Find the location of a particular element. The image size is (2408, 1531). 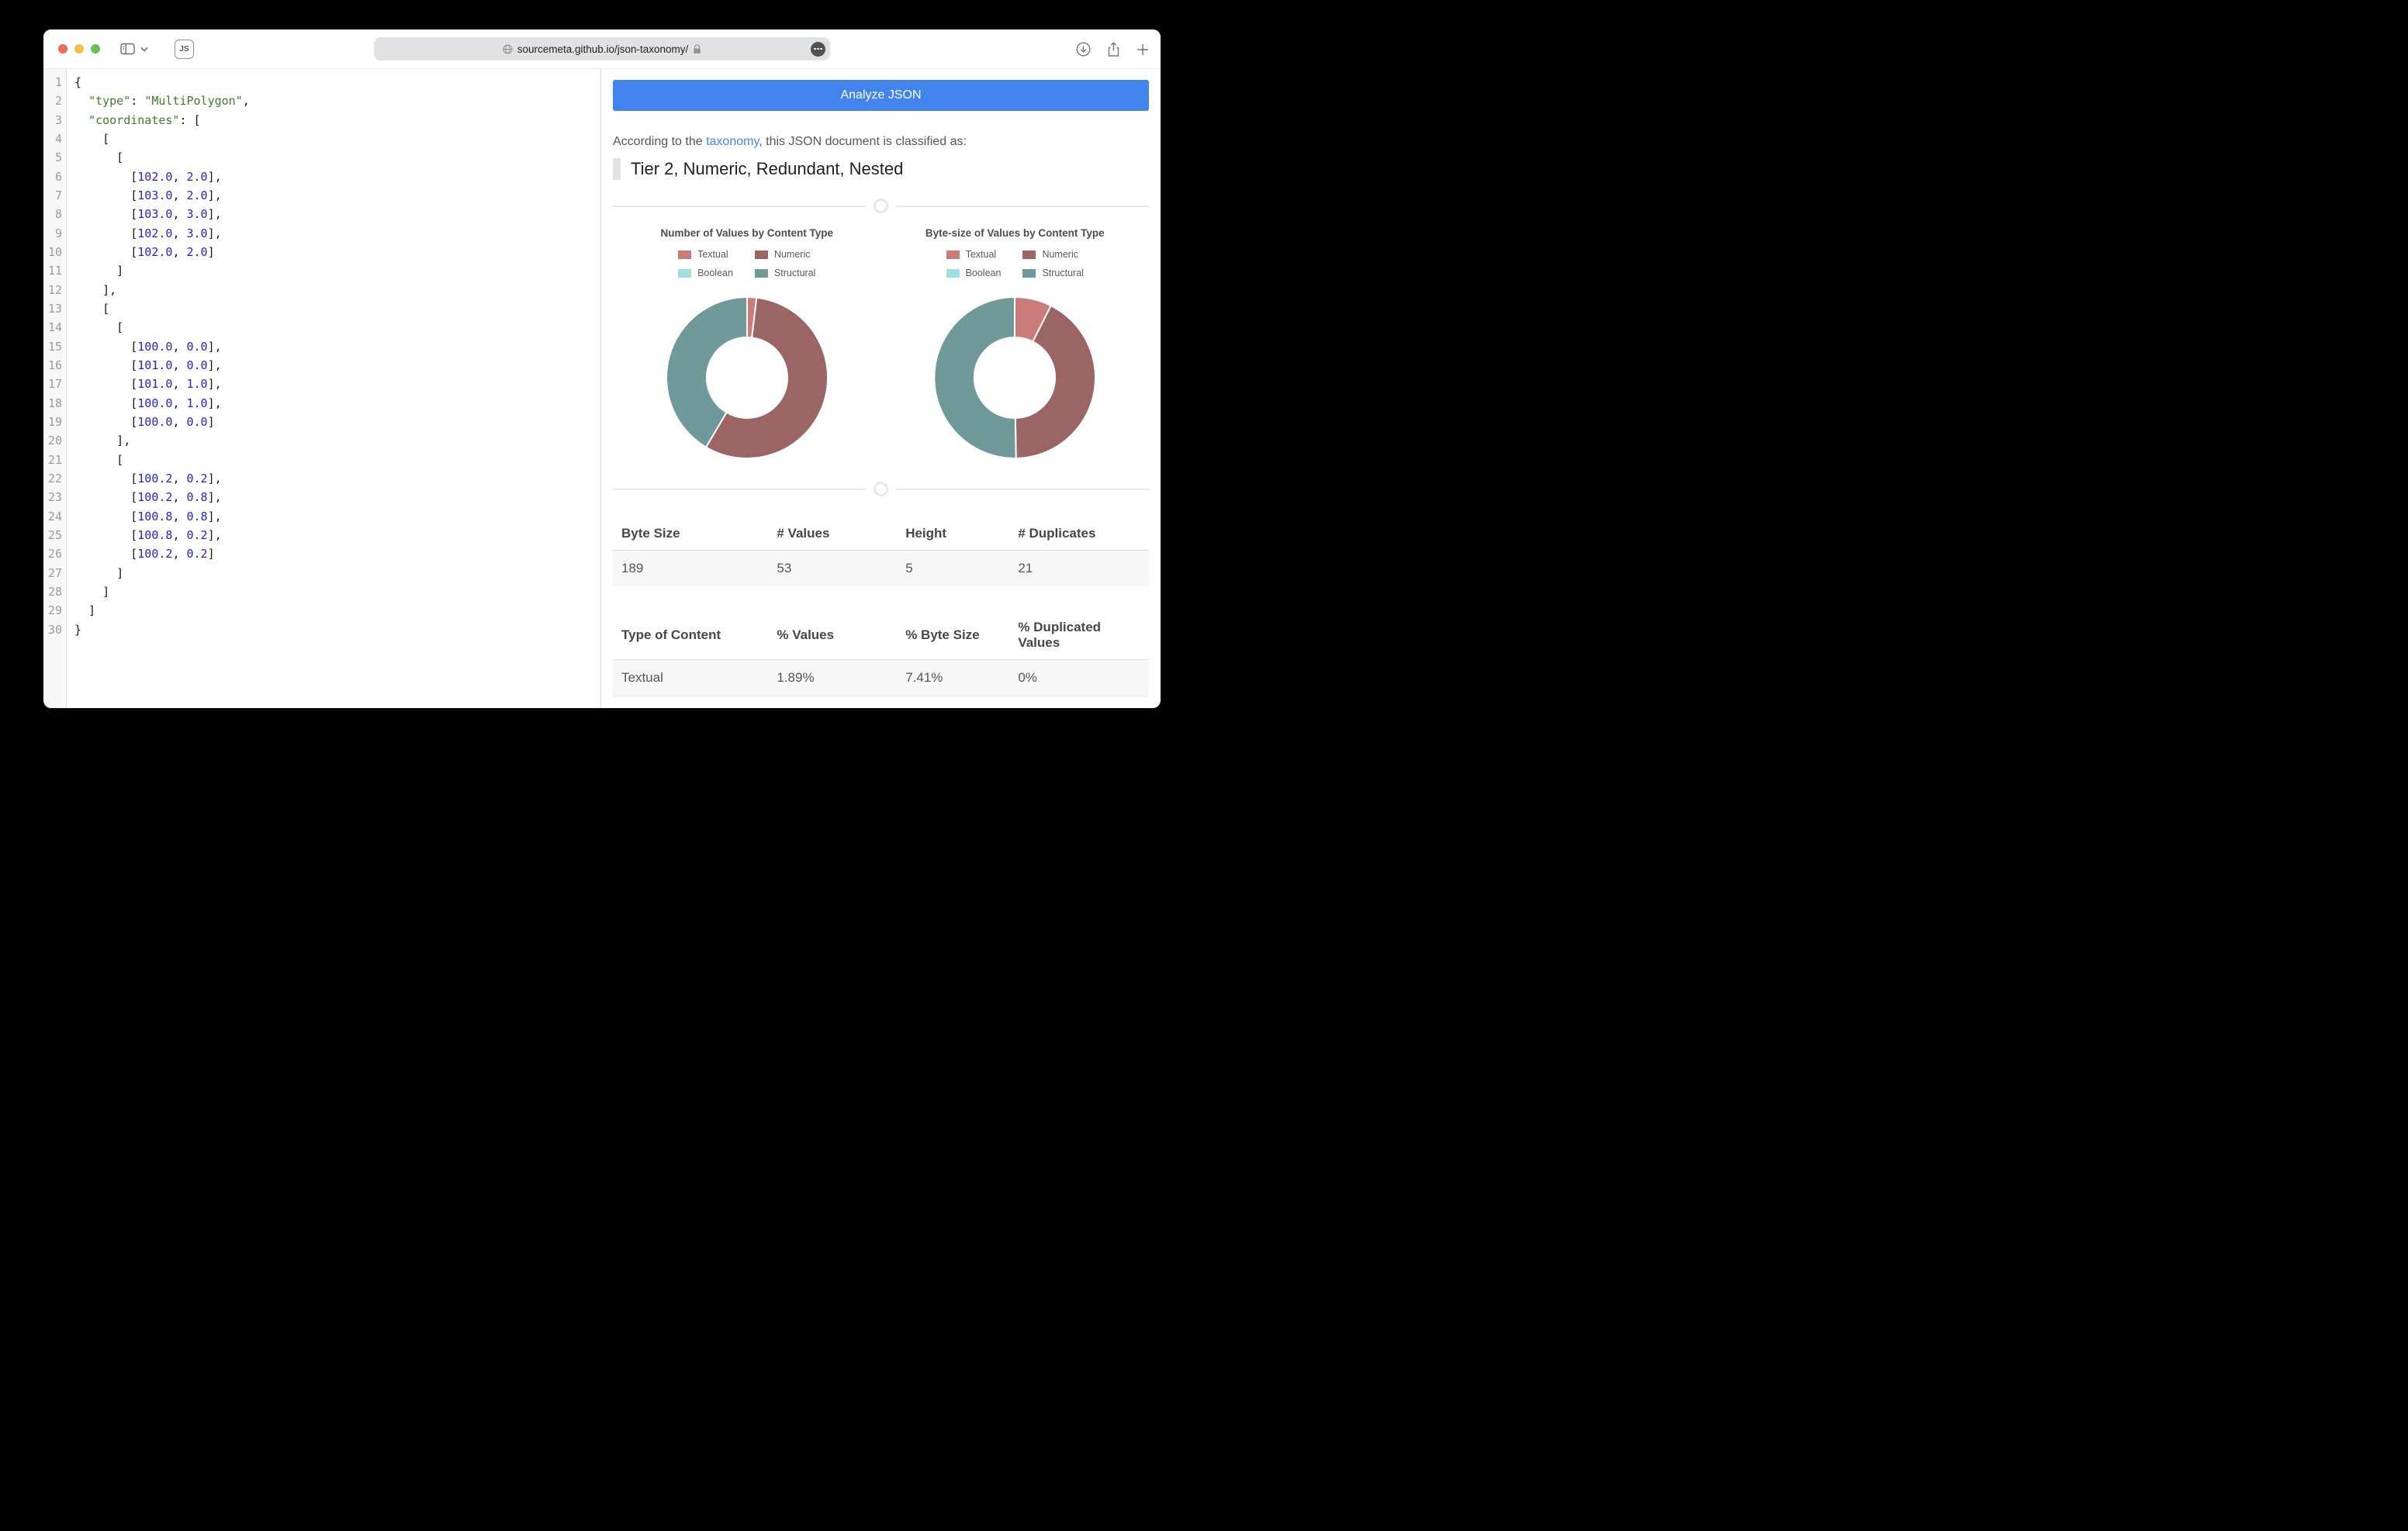

code-line: [100.0, 0.0] is located at coordinates (337, 422).